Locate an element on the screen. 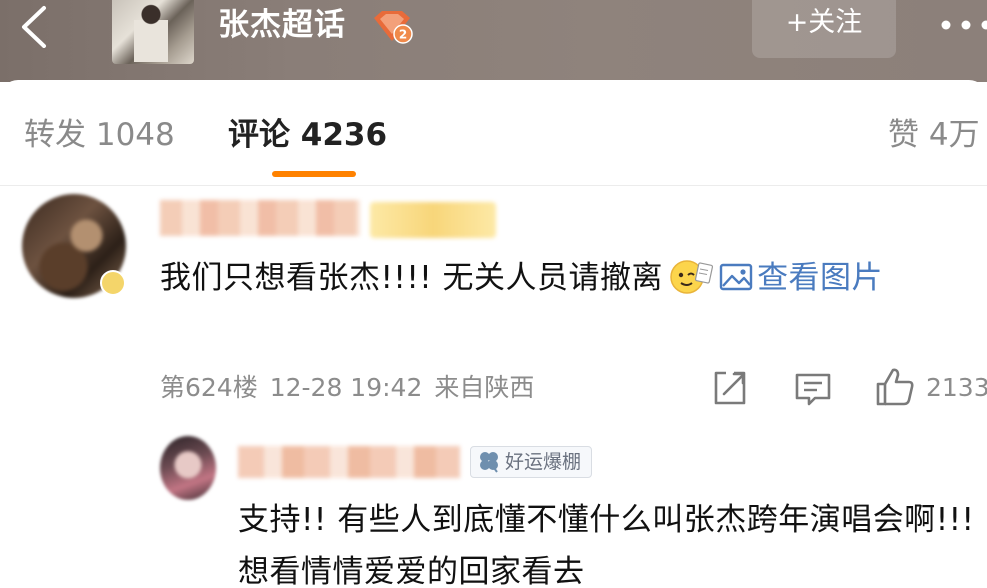  topic-header: 张杰超话 2 +关注 is located at coordinates (493, 41).